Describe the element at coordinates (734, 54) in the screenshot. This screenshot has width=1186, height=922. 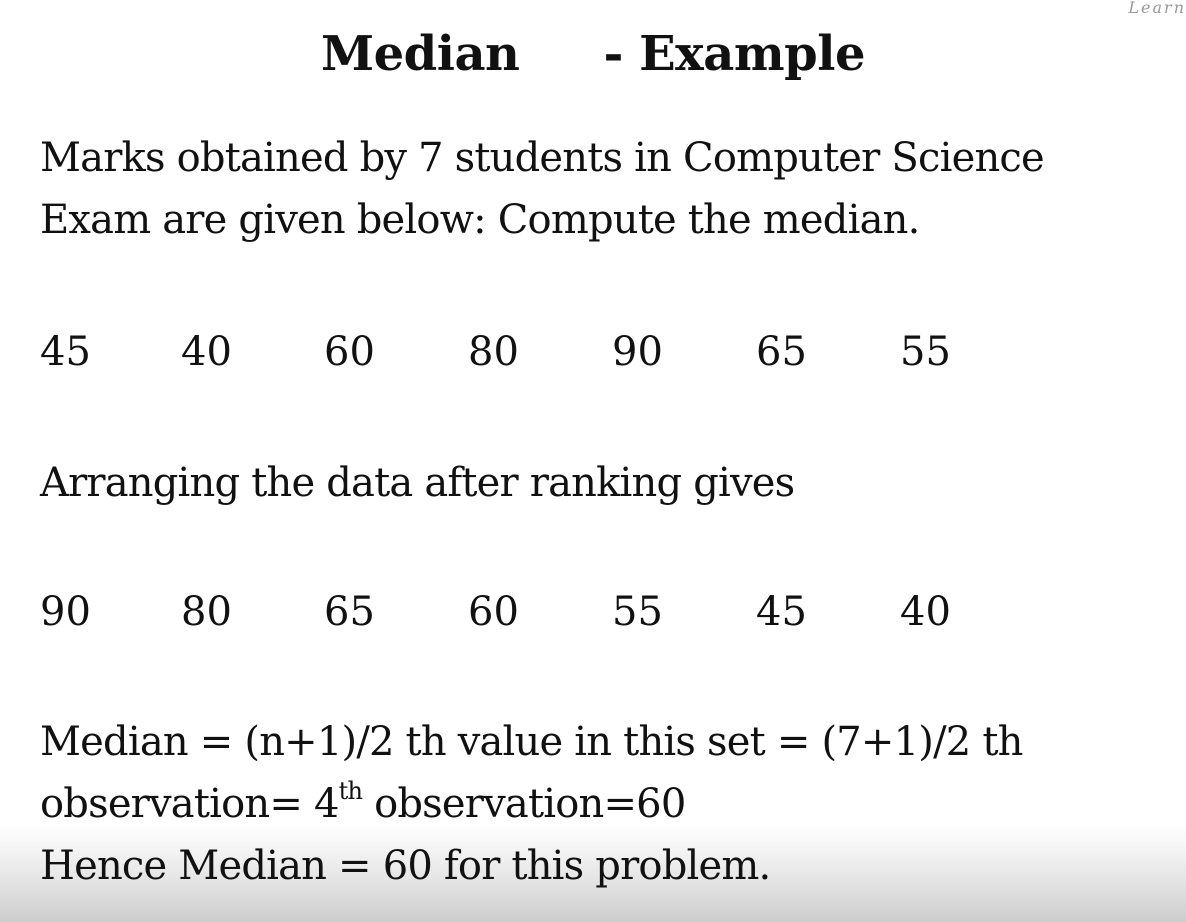
I see `title-example: - Example` at that location.